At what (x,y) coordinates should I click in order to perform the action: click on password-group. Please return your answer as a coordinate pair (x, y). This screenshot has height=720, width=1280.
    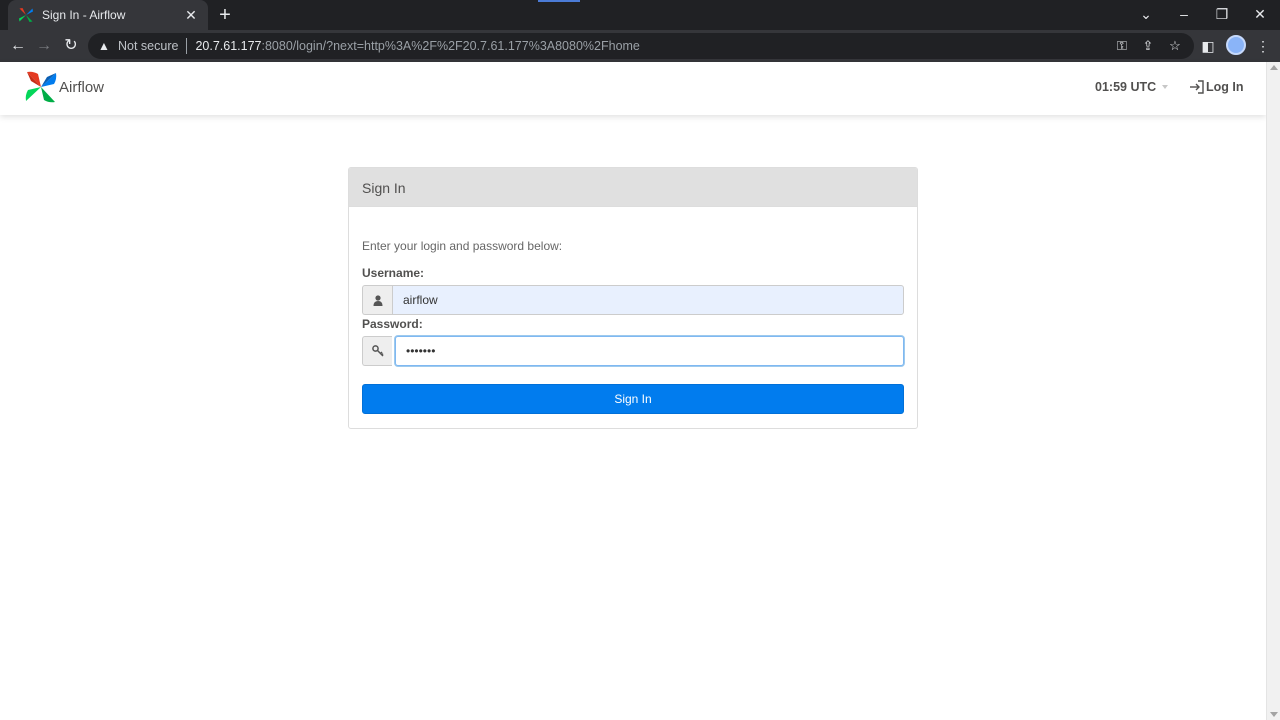
    Looking at the image, I should click on (633, 351).